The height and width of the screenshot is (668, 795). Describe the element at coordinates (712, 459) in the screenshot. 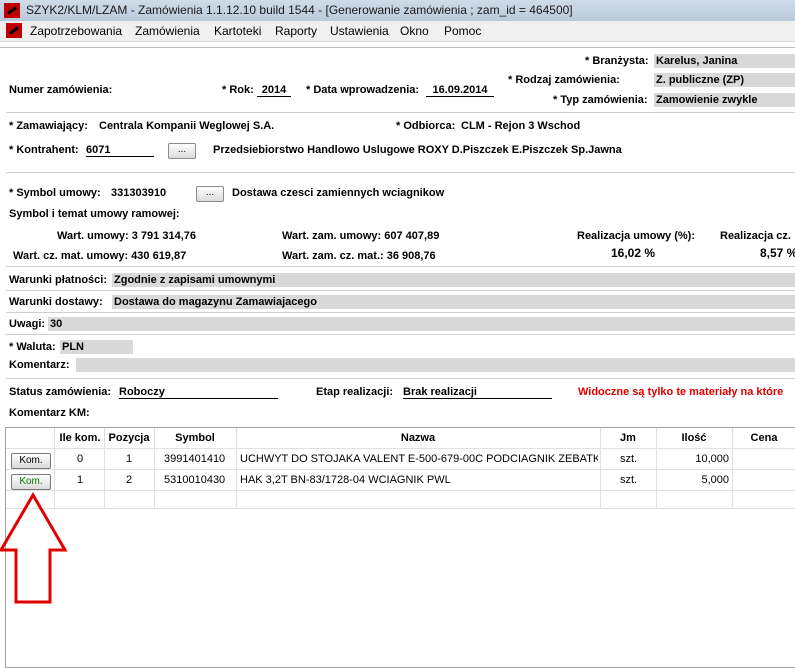

I see `cell-ilosc: 10,000` at that location.